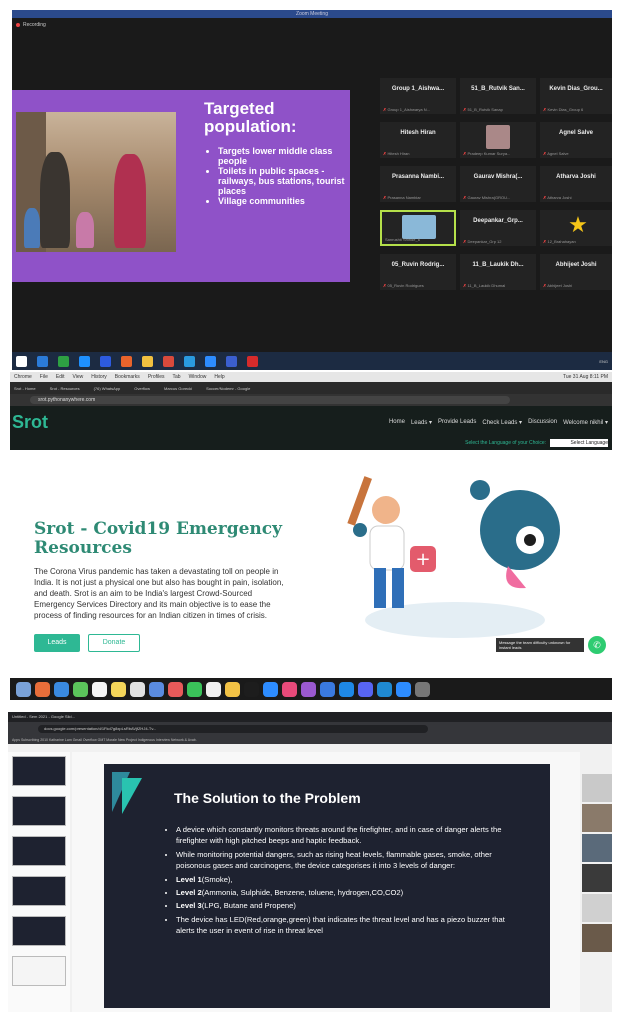 This screenshot has height=1012, width=618. Describe the element at coordinates (219, 377) in the screenshot. I see `menu-item: Help` at that location.